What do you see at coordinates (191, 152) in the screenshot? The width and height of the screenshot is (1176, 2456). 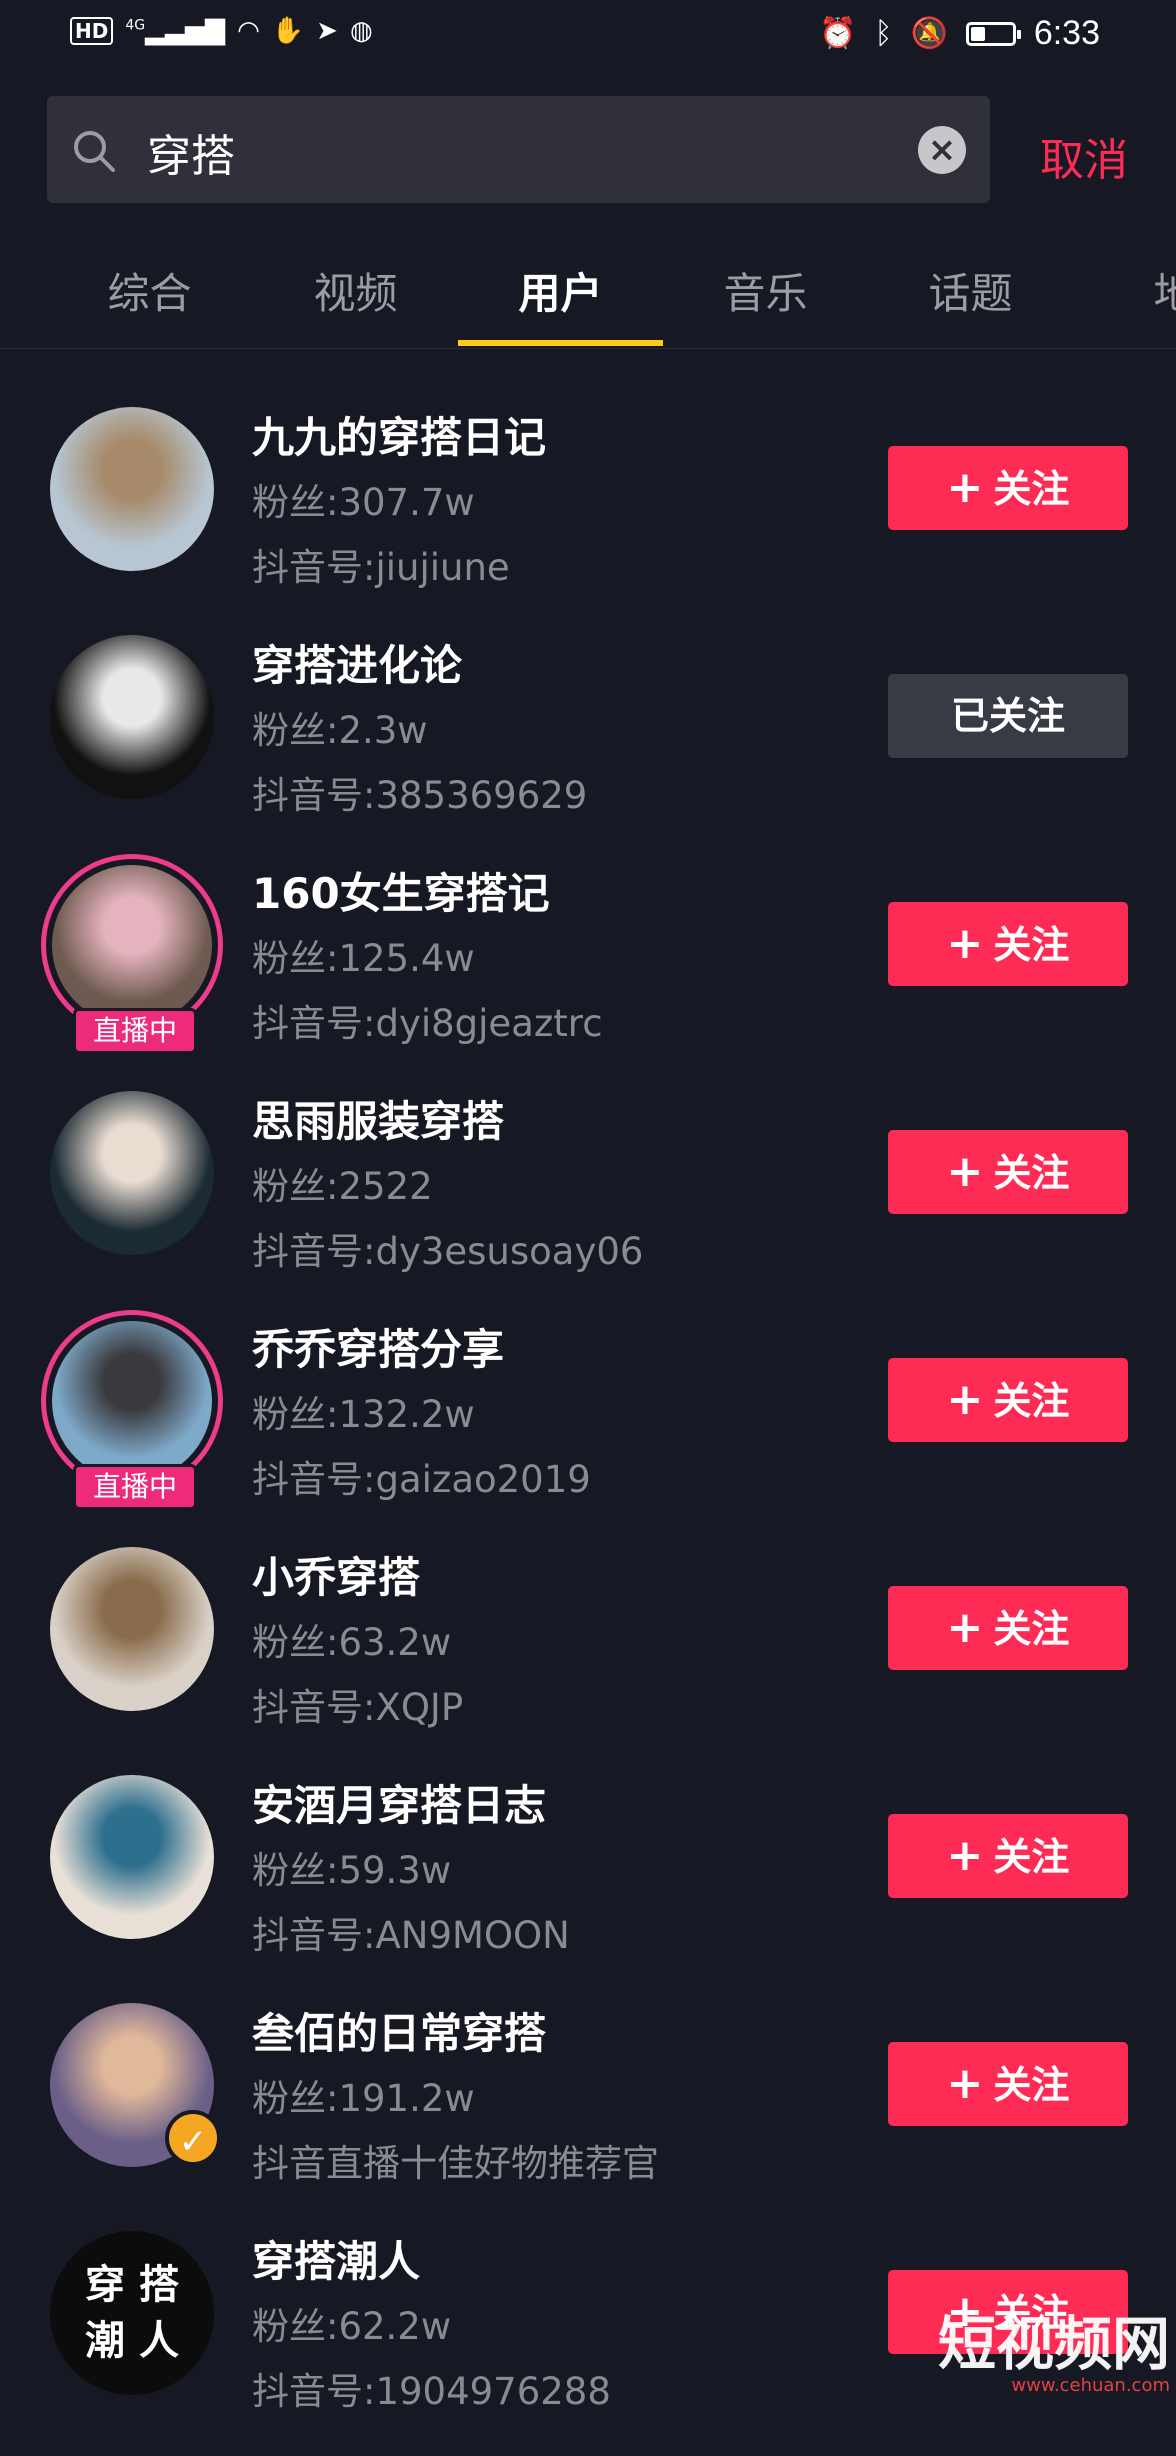 I see `search-input: 穿搭` at bounding box center [191, 152].